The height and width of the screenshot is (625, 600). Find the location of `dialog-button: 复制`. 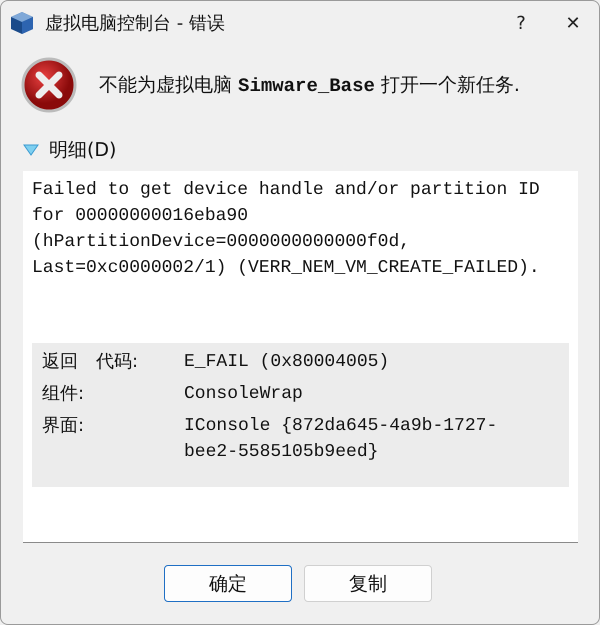

dialog-button: 复制 is located at coordinates (368, 583).